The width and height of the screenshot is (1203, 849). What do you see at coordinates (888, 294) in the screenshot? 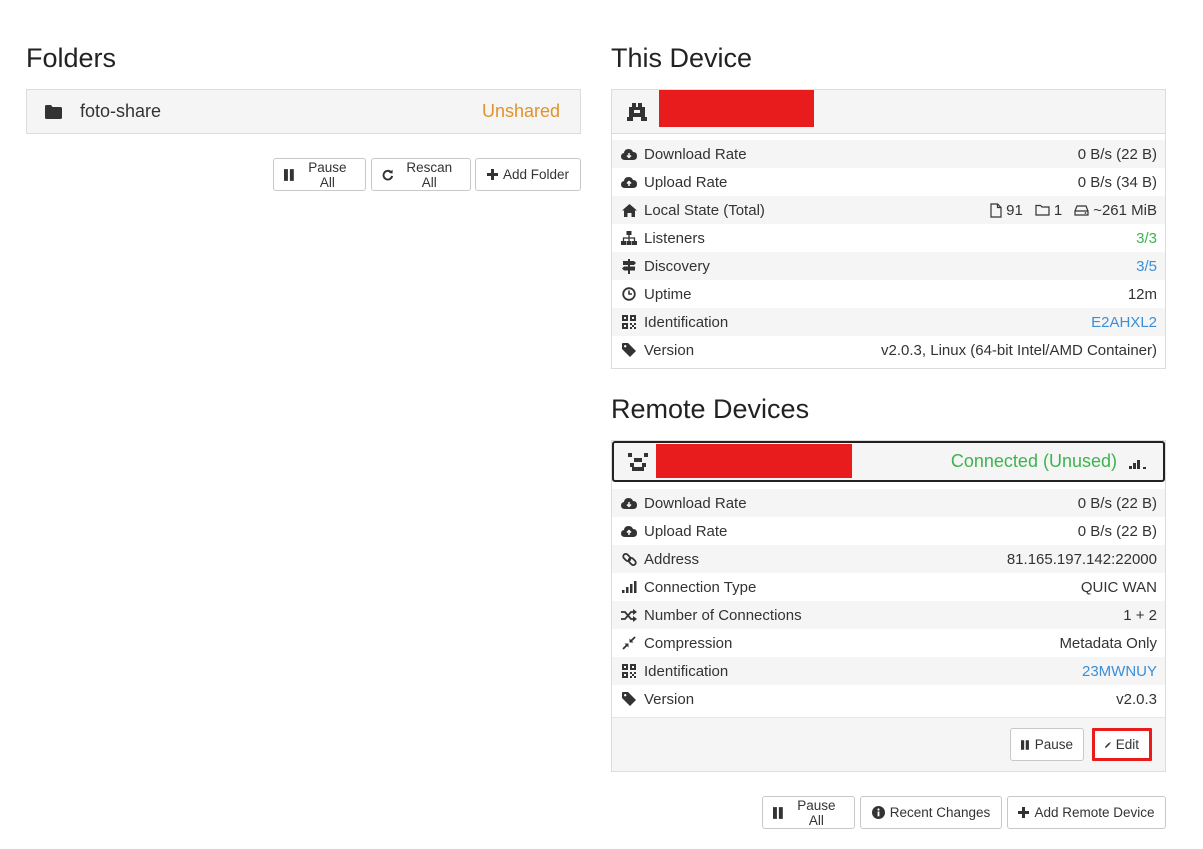
I see `this-device-row-uptime: Uptime 12m` at bounding box center [888, 294].